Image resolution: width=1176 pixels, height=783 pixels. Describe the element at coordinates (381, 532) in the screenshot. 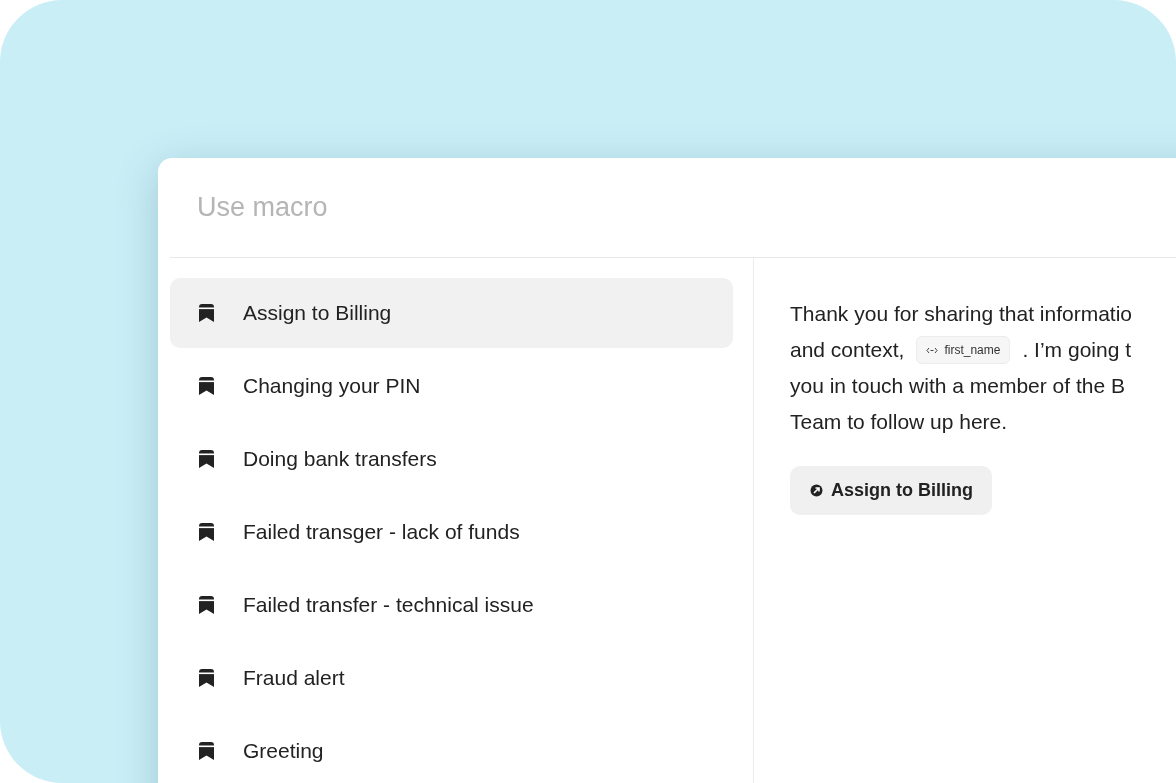

I see `macro-label: Failed transger - lack of funds` at that location.